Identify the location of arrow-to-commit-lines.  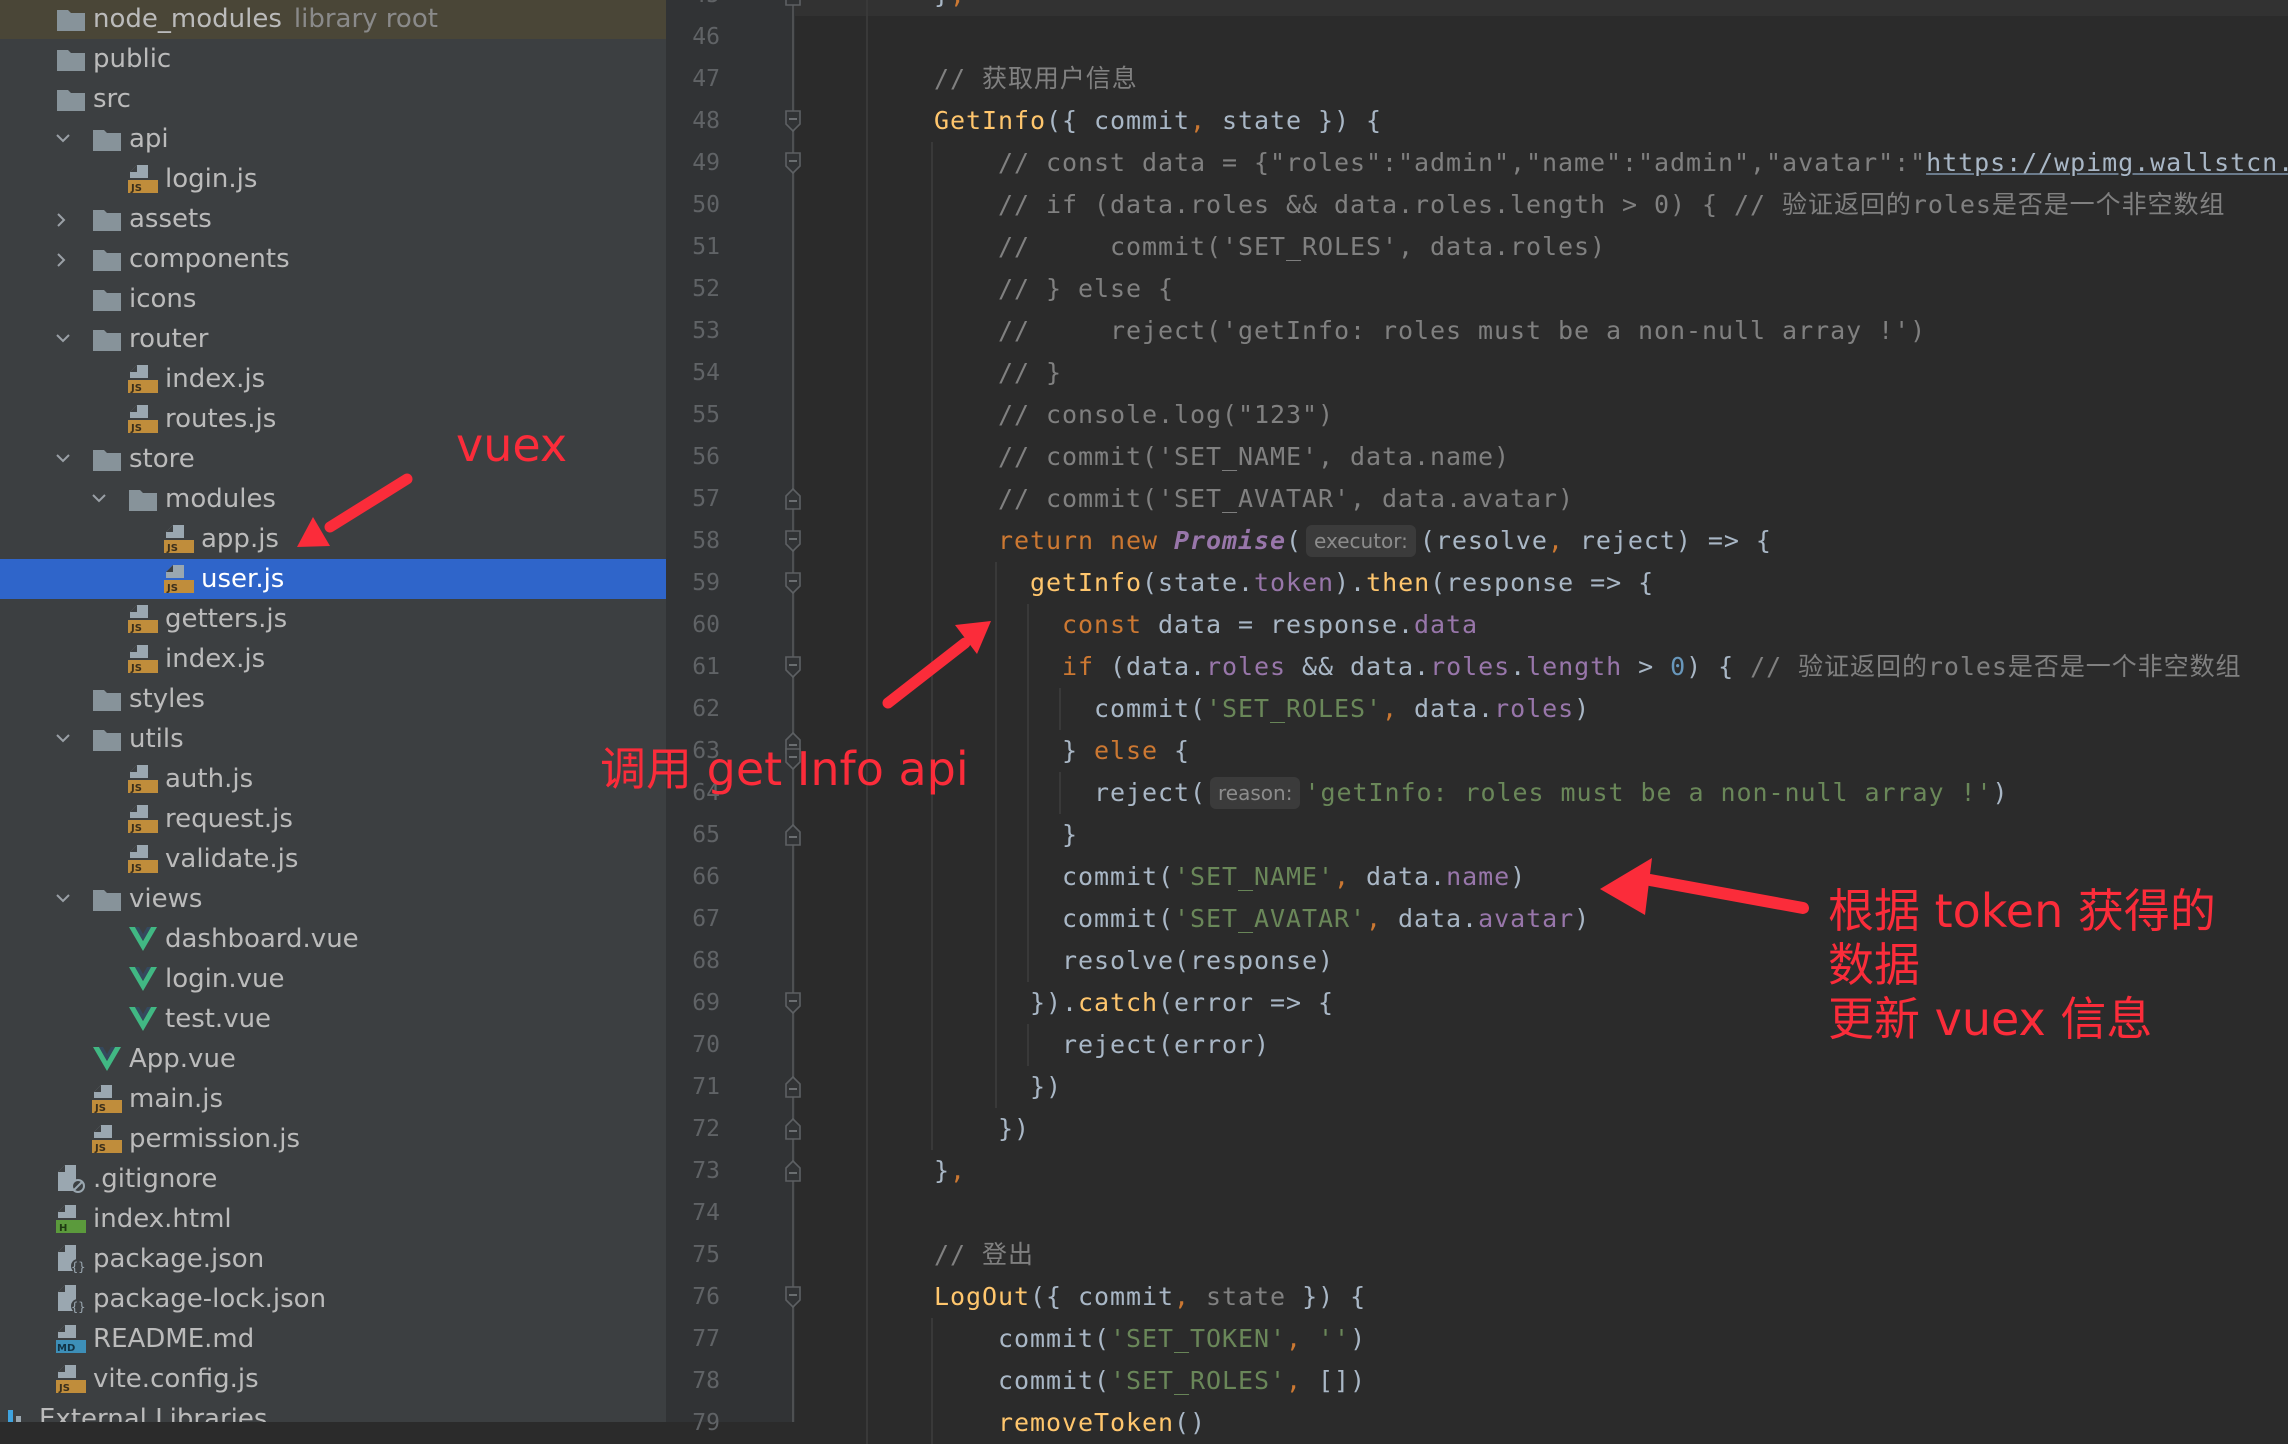
(1704, 886).